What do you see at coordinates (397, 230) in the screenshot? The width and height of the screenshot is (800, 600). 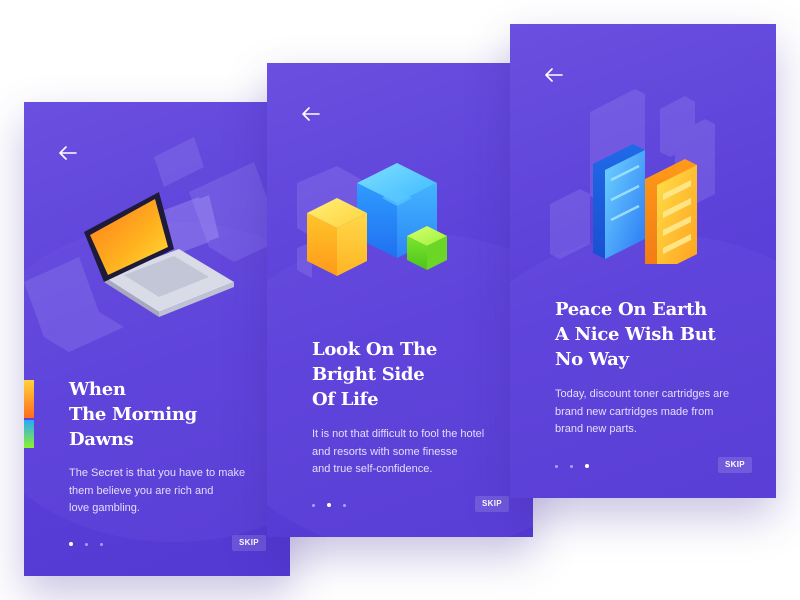 I see `cubes-icon` at bounding box center [397, 230].